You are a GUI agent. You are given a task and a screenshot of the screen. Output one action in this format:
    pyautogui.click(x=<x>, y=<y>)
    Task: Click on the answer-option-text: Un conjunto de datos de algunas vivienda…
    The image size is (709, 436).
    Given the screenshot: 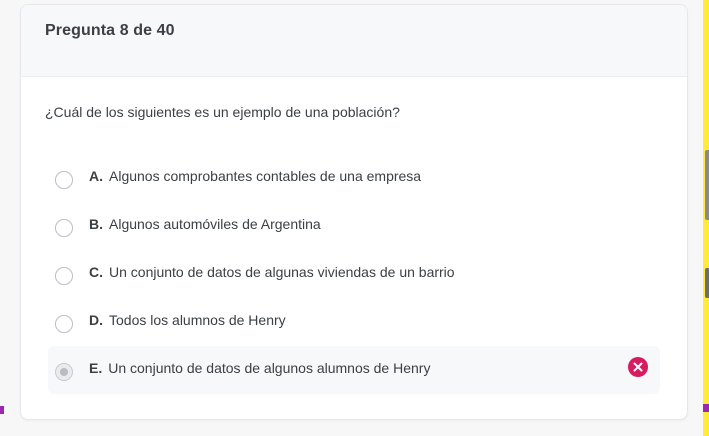 What is the action you would take?
    pyautogui.click(x=282, y=272)
    